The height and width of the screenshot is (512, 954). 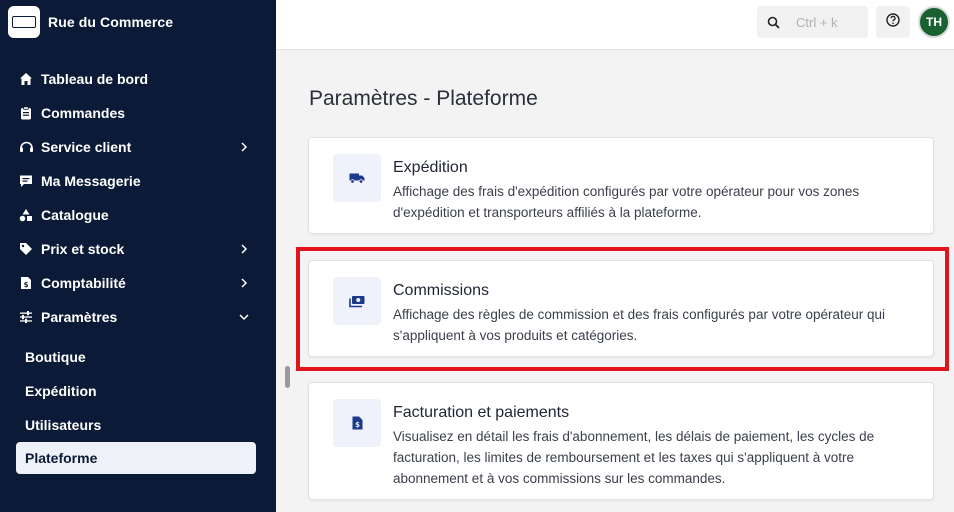 I want to click on shapes-icon, so click(x=26, y=215).